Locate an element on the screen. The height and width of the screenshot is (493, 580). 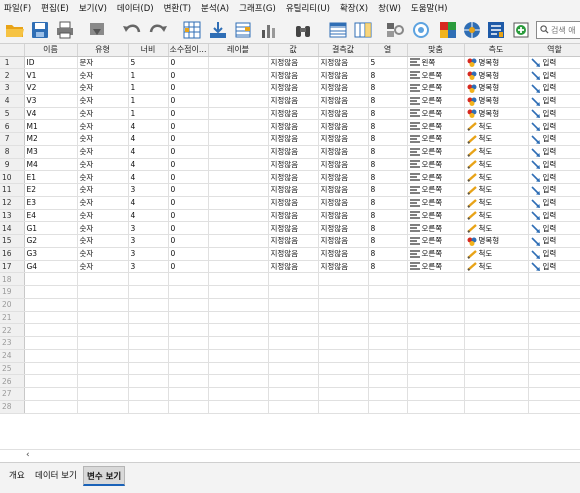
menu-help: 도움말(H) is located at coordinates (429, 8).